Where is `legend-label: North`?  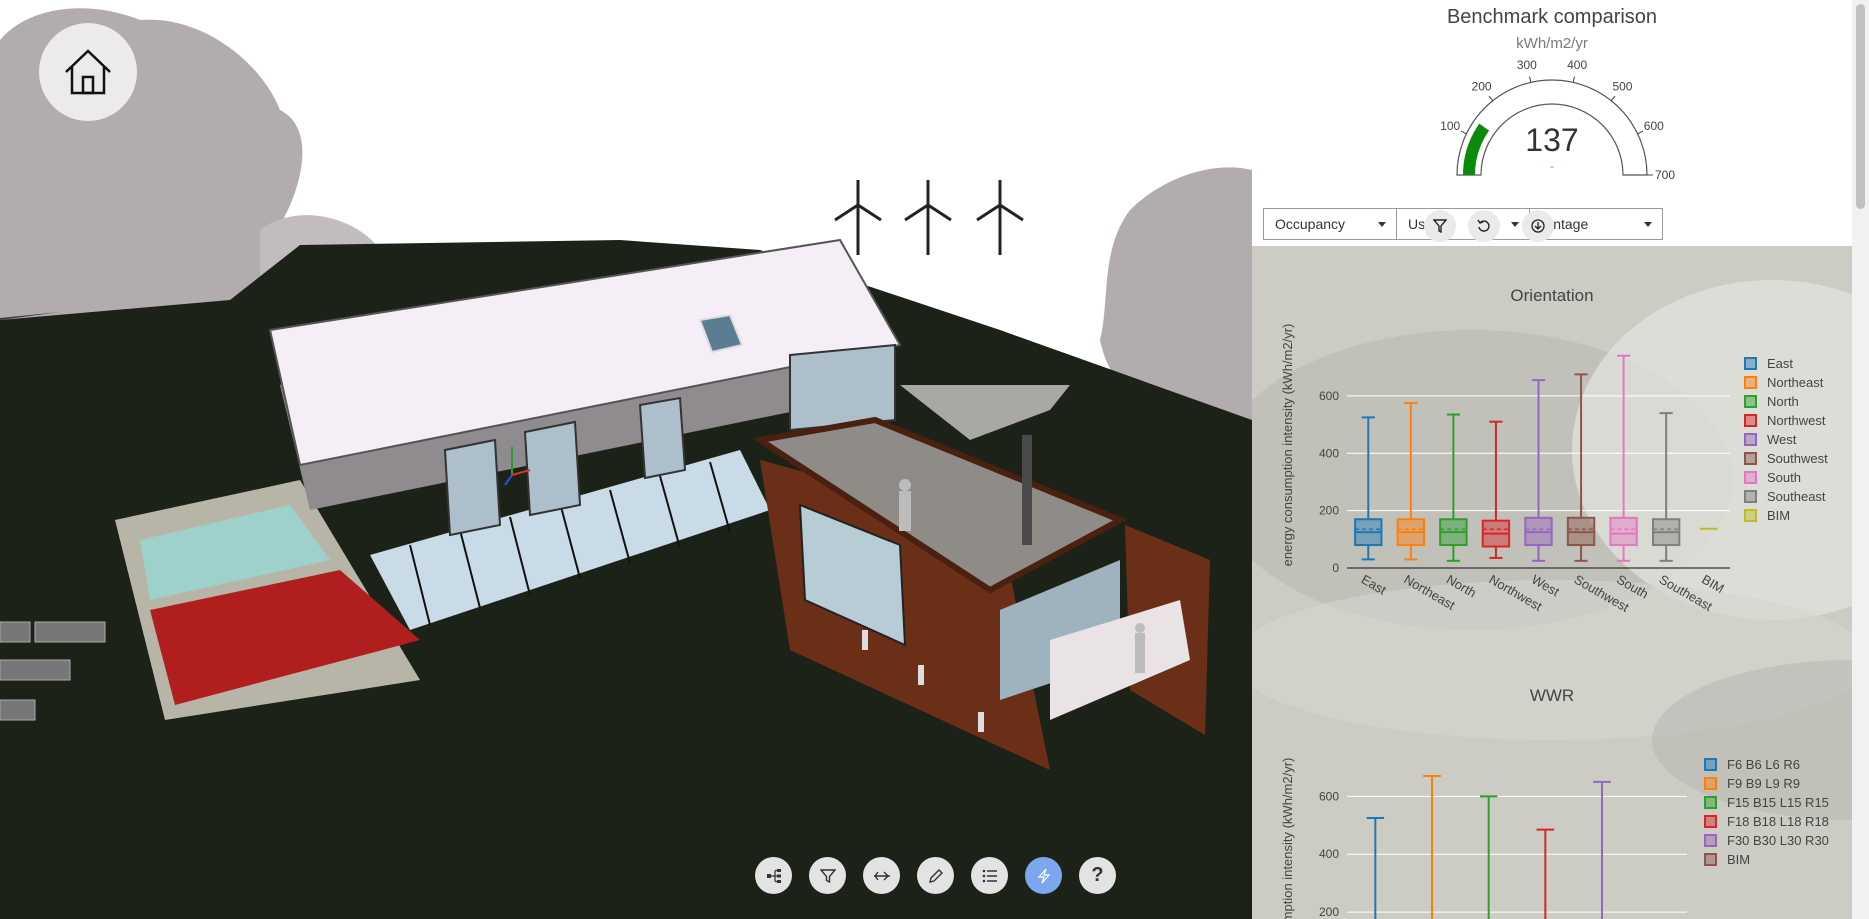 legend-label: North is located at coordinates (1783, 401).